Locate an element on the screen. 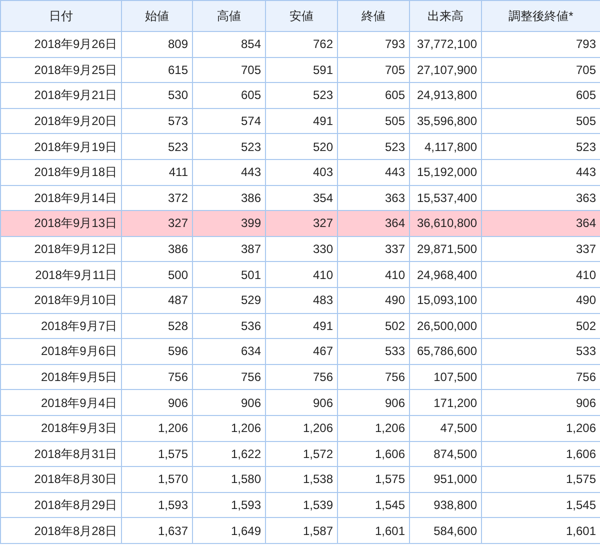  table-cell: 467 is located at coordinates (302, 351).